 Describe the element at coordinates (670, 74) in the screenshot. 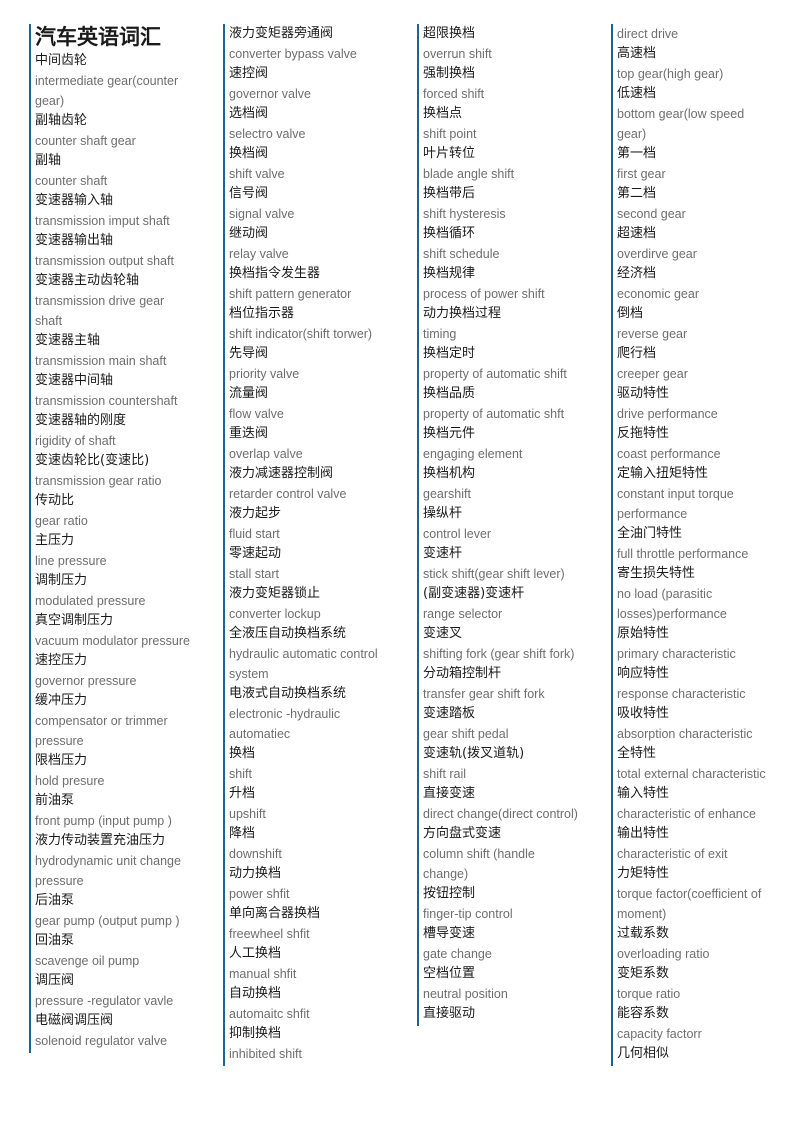

I see `term-english: top gear(high gear)` at that location.